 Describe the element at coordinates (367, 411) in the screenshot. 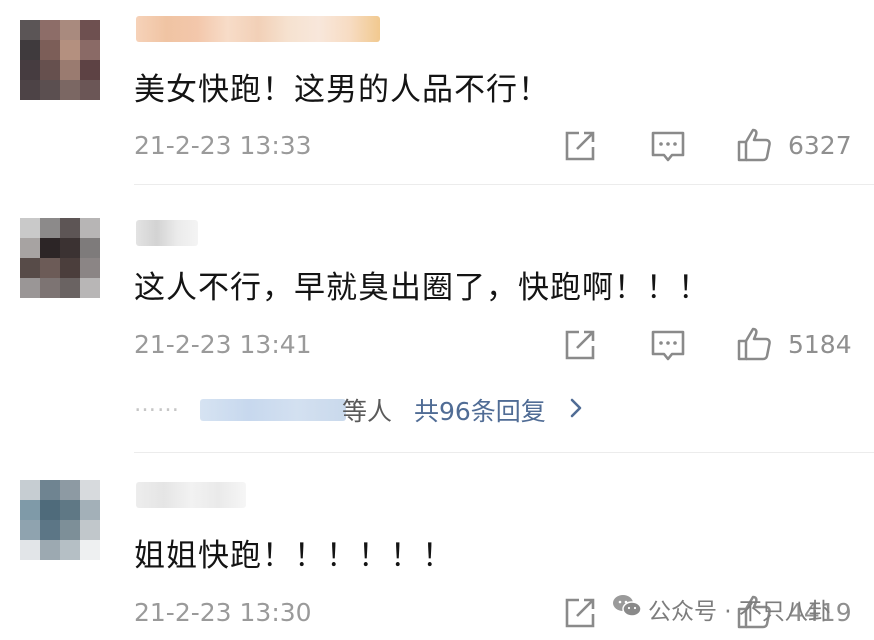

I see `reply-suffix: 等人` at that location.